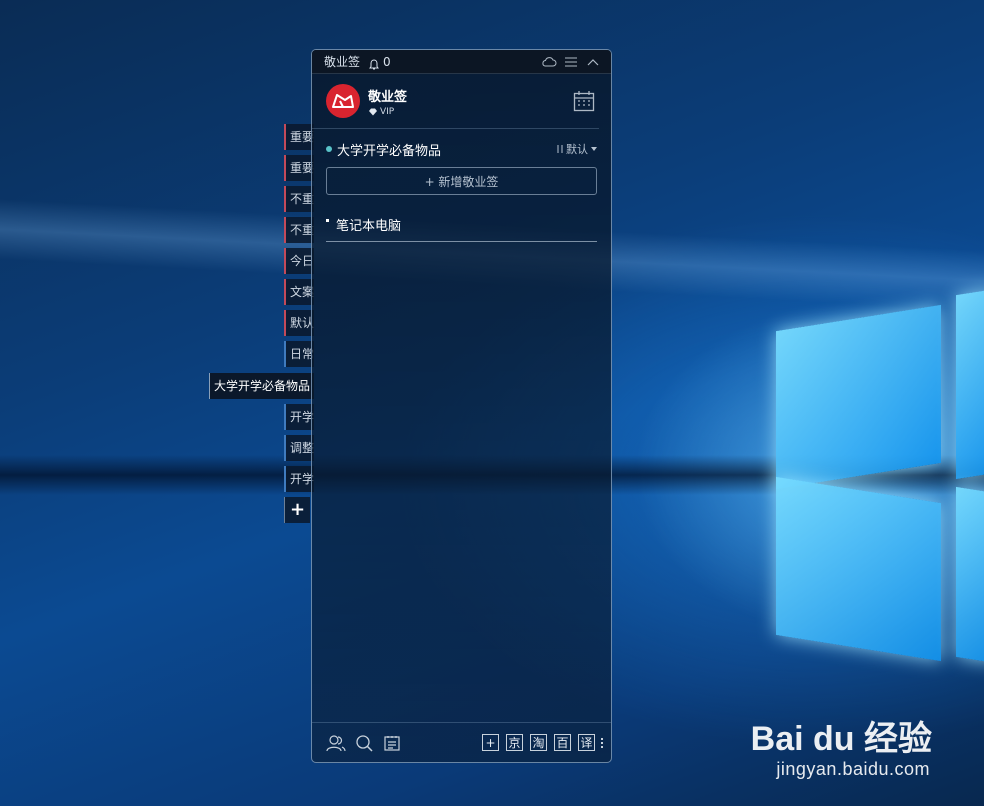 The height and width of the screenshot is (806, 984). I want to click on side-tab-active: 大学开学必备物品, so click(261, 386).